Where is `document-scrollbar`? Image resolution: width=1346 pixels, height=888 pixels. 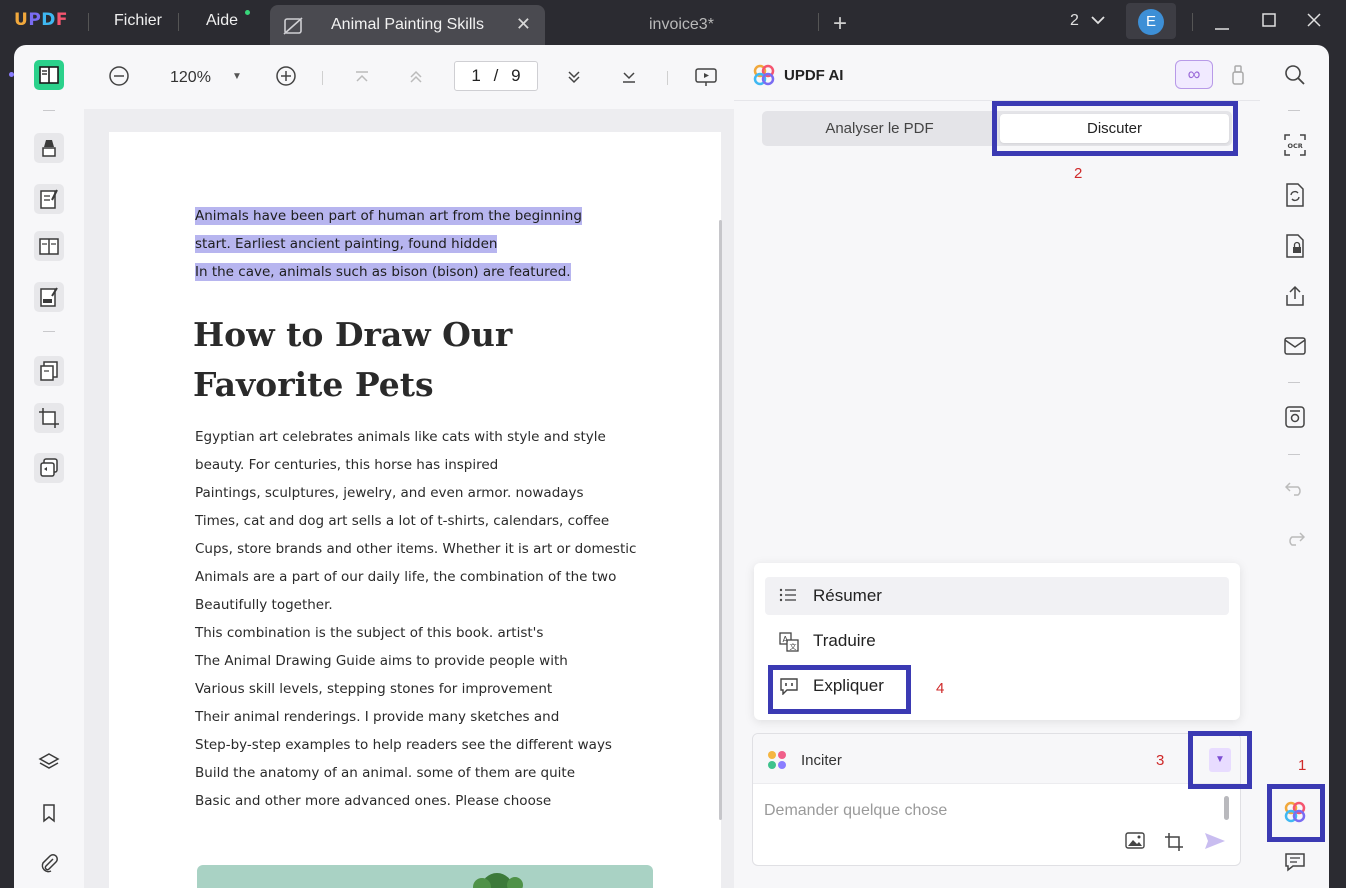
document-scrollbar is located at coordinates (720, 520).